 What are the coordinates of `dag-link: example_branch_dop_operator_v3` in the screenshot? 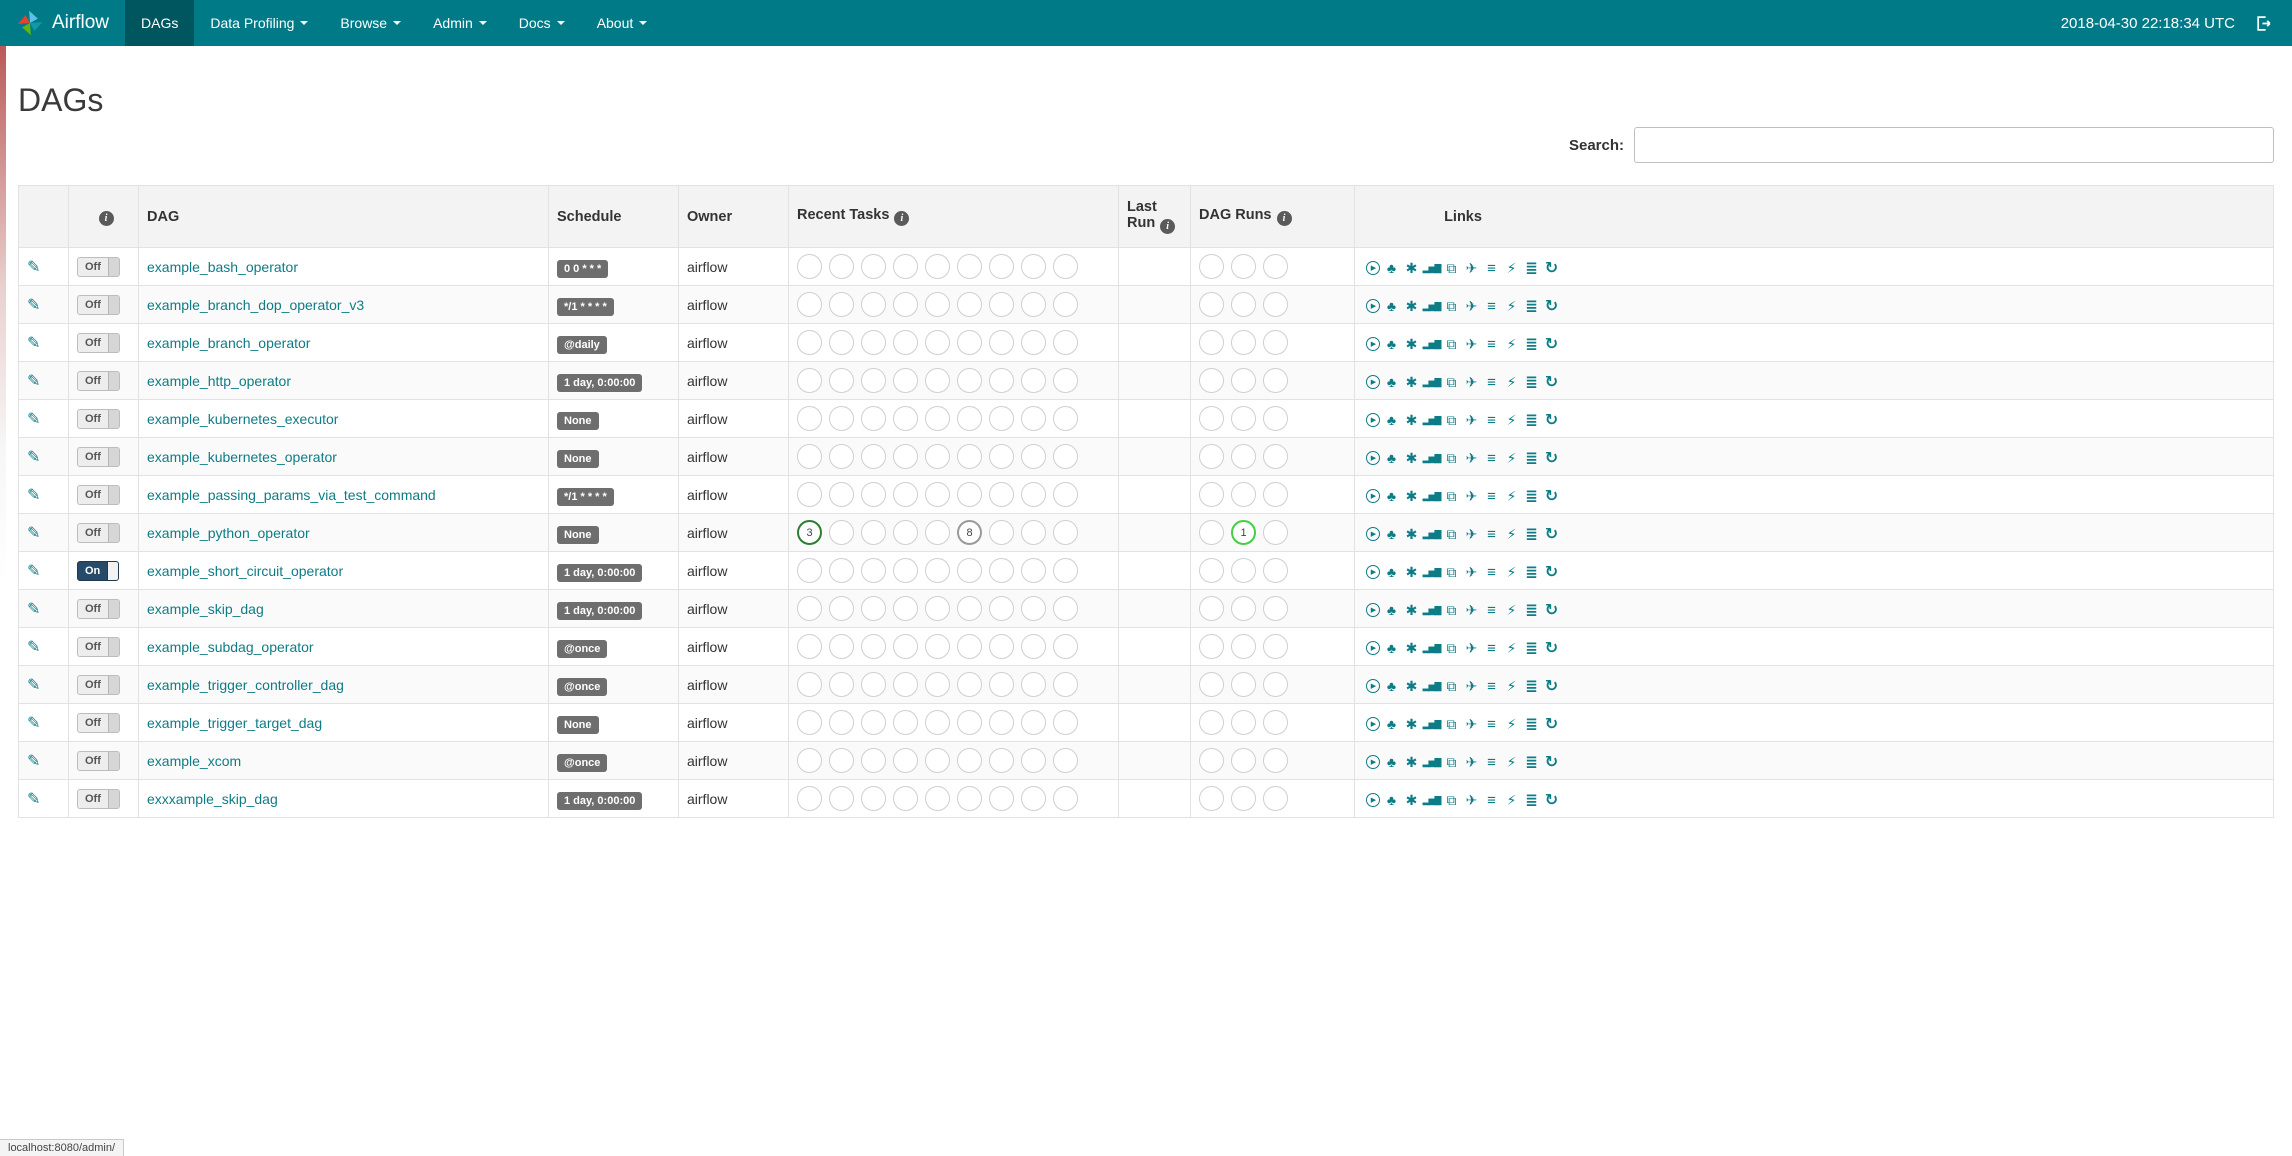 It's located at (255, 305).